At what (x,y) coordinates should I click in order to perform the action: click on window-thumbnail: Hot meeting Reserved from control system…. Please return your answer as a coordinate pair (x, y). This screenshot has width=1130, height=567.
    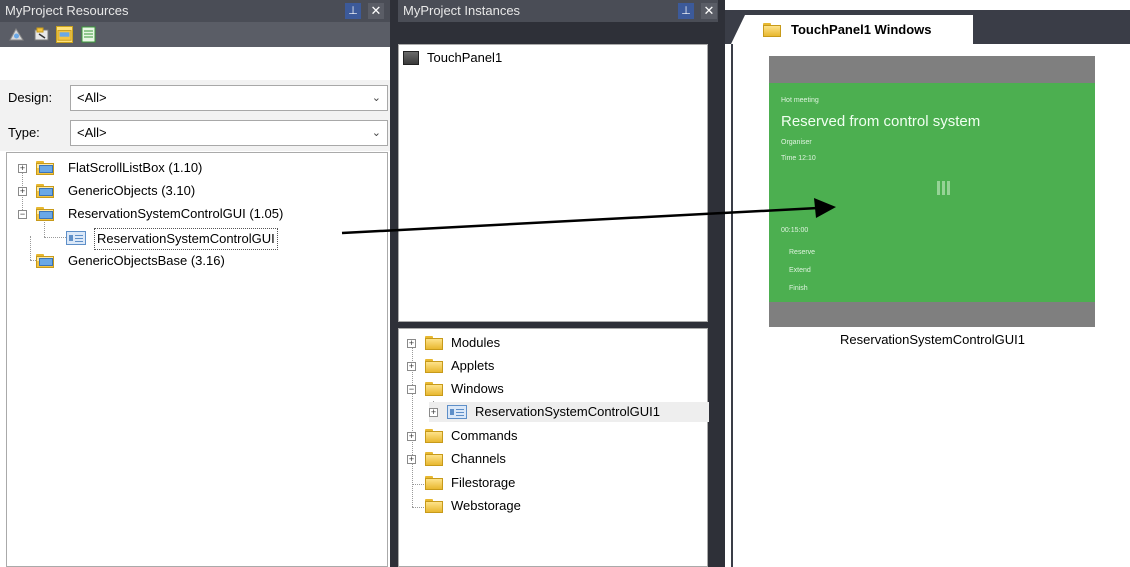
    Looking at the image, I should click on (932, 191).